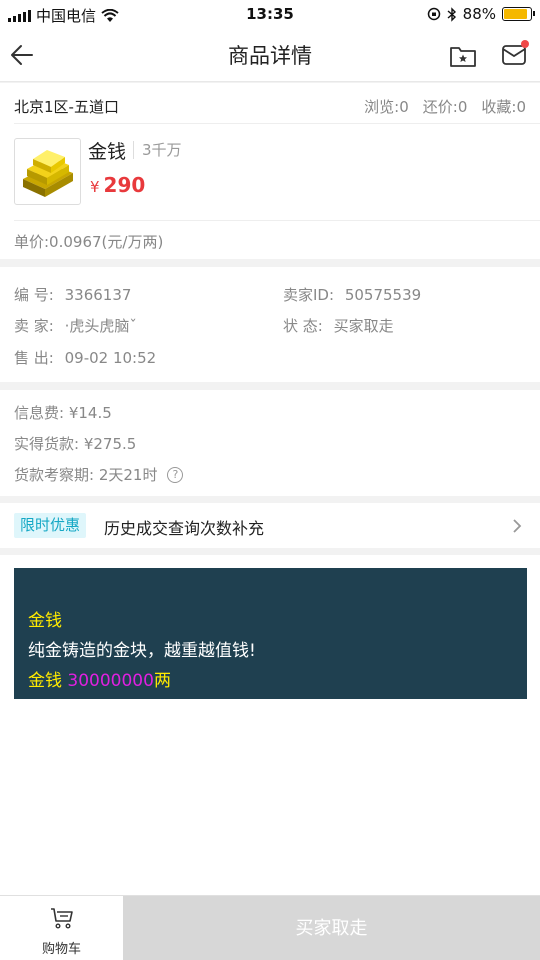 Image resolution: width=540 pixels, height=960 pixels. What do you see at coordinates (270, 525) in the screenshot?
I see `promo-row: 限时优惠 历史成交查询次数补充` at bounding box center [270, 525].